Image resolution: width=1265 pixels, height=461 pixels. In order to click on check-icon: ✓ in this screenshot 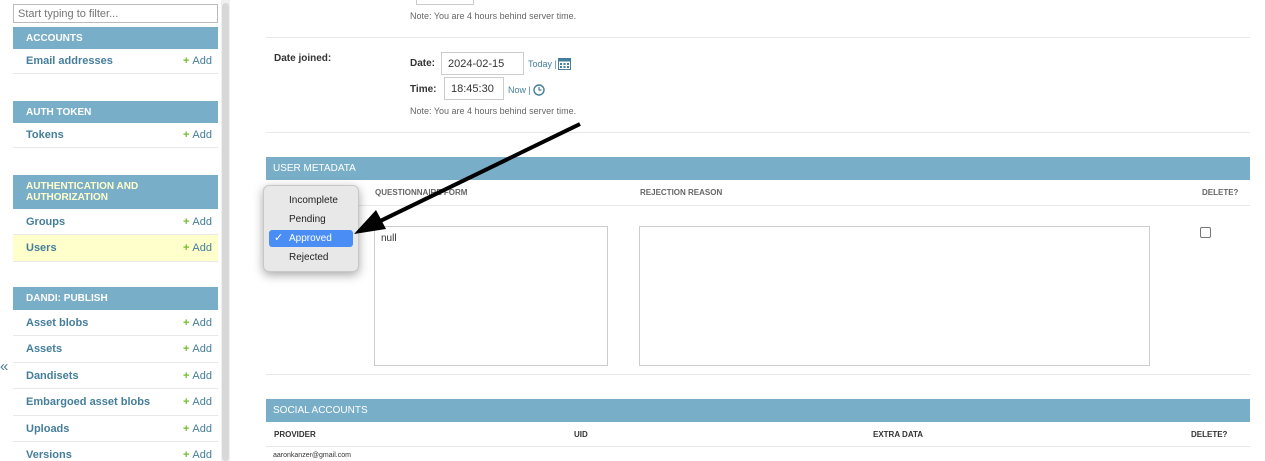, I will do `click(279, 238)`.